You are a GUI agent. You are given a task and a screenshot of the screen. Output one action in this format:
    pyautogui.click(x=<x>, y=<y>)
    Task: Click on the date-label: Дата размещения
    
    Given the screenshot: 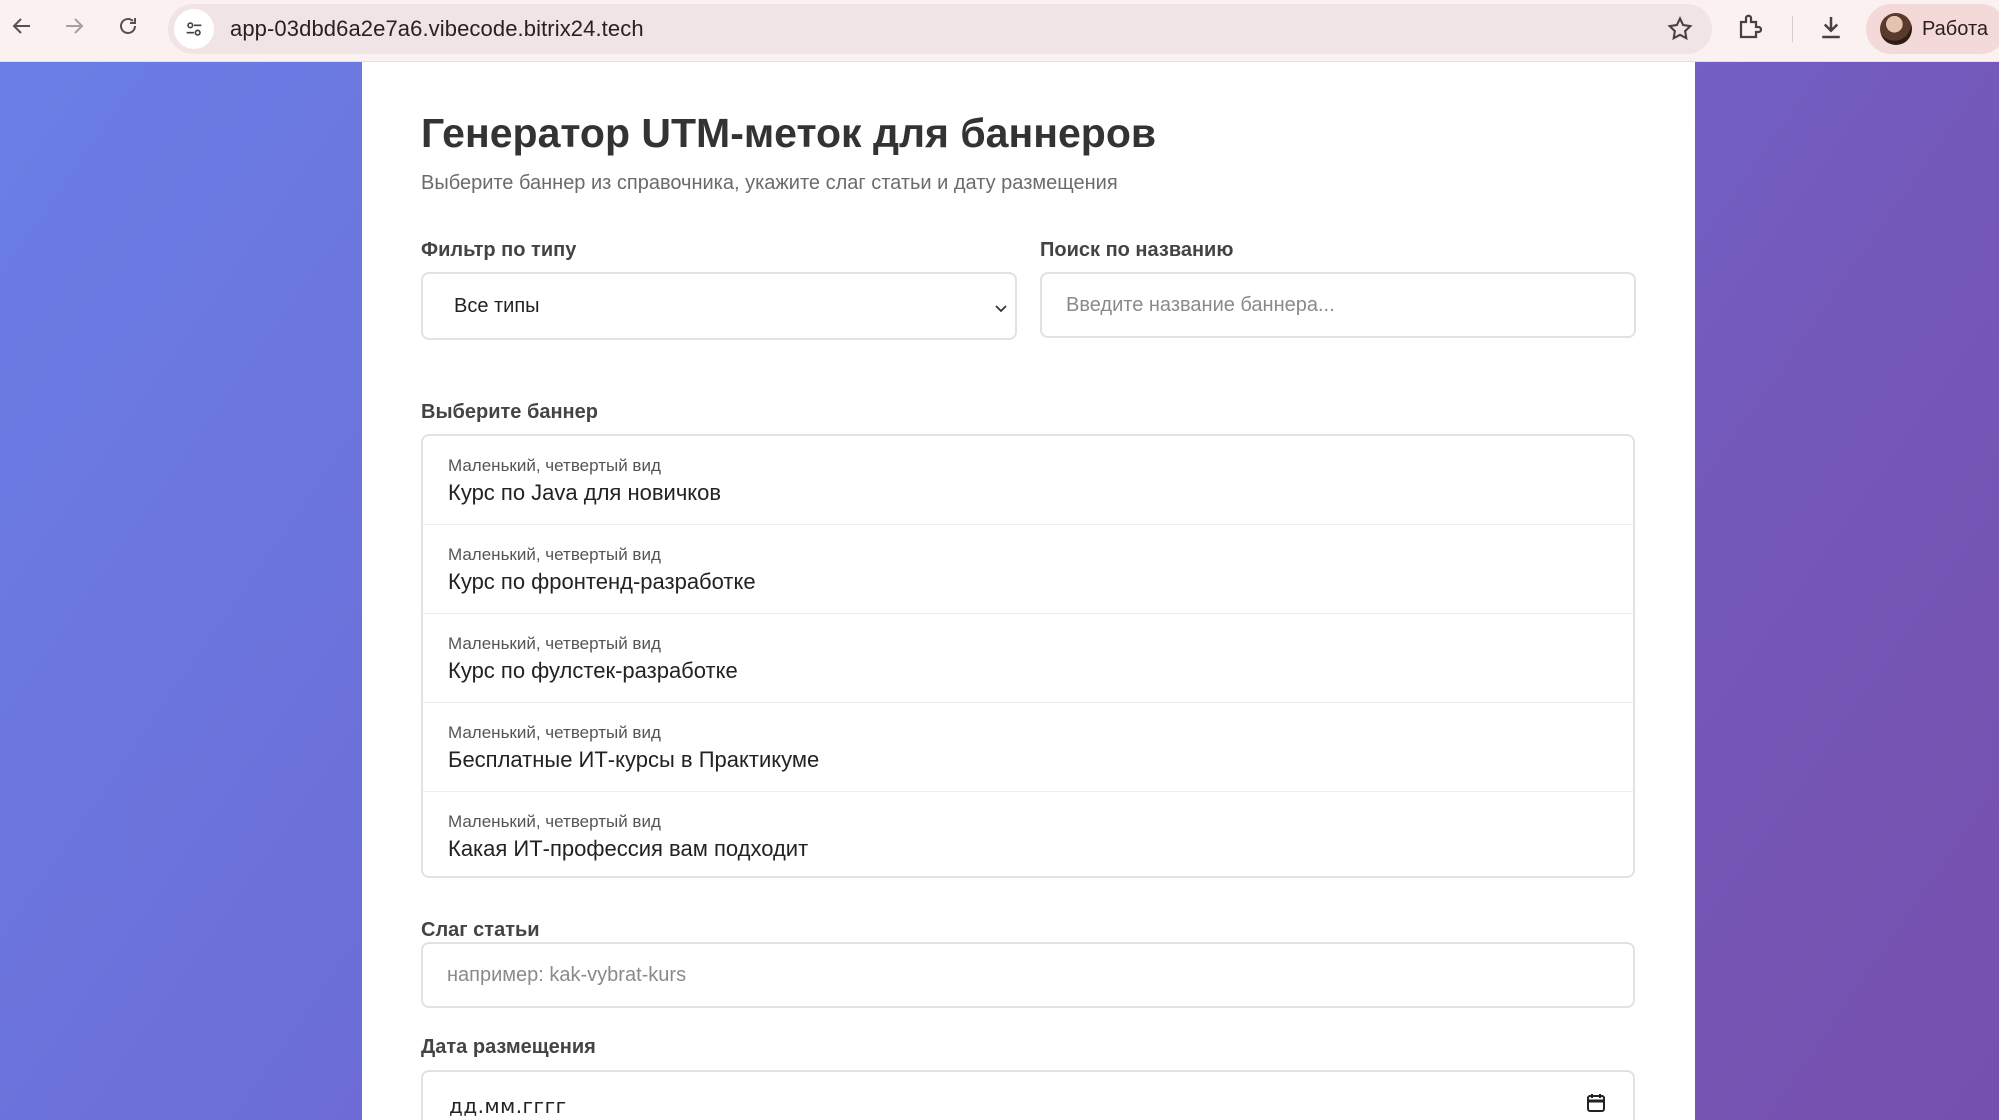 What is the action you would take?
    pyautogui.click(x=508, y=1047)
    